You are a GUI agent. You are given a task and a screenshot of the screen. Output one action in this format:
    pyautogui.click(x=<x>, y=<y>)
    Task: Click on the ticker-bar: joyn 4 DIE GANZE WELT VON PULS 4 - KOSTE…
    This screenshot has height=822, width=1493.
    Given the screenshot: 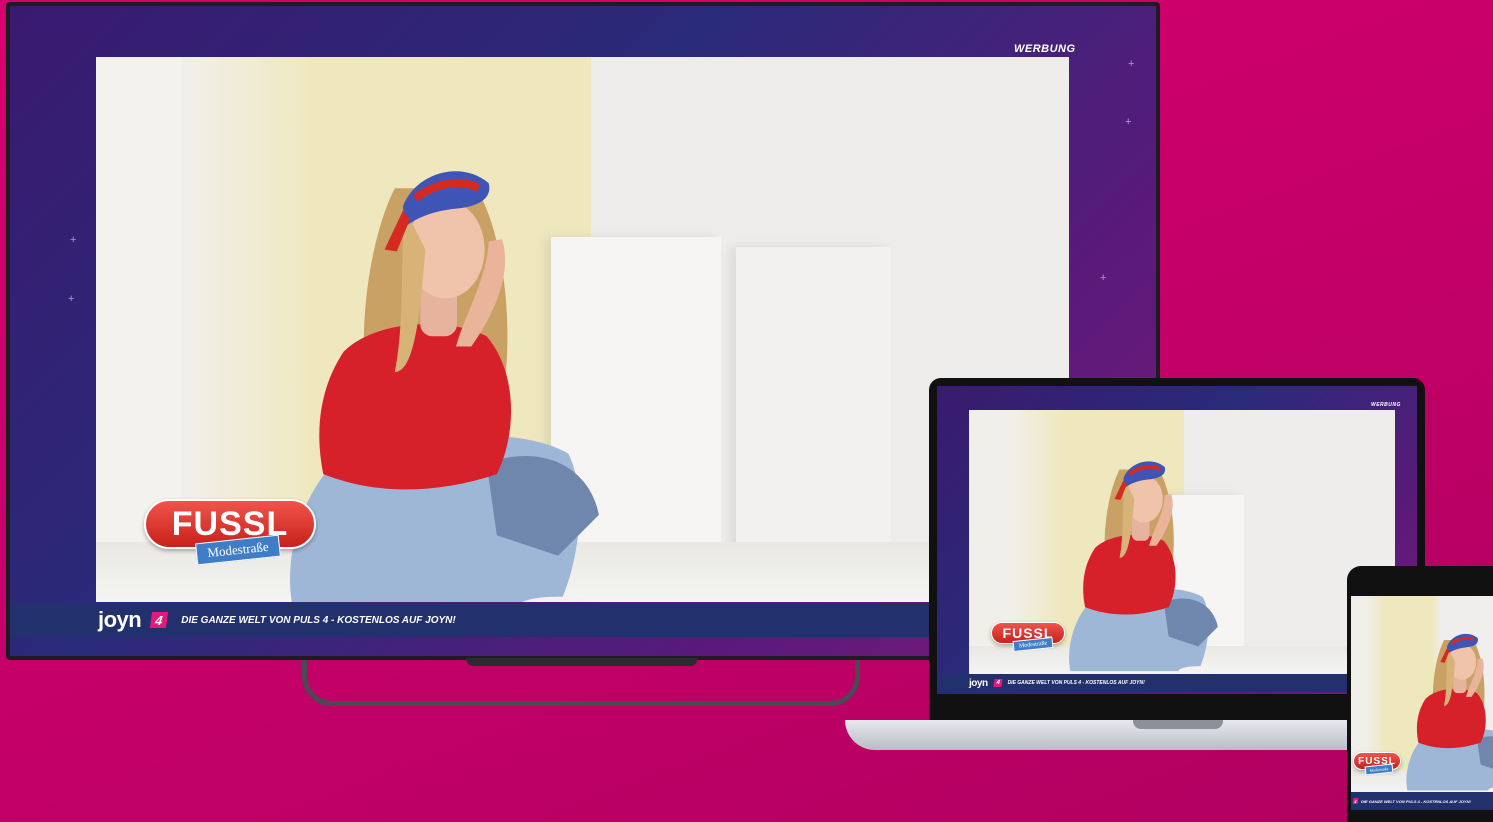 What is the action you would take?
    pyautogui.click(x=1177, y=683)
    